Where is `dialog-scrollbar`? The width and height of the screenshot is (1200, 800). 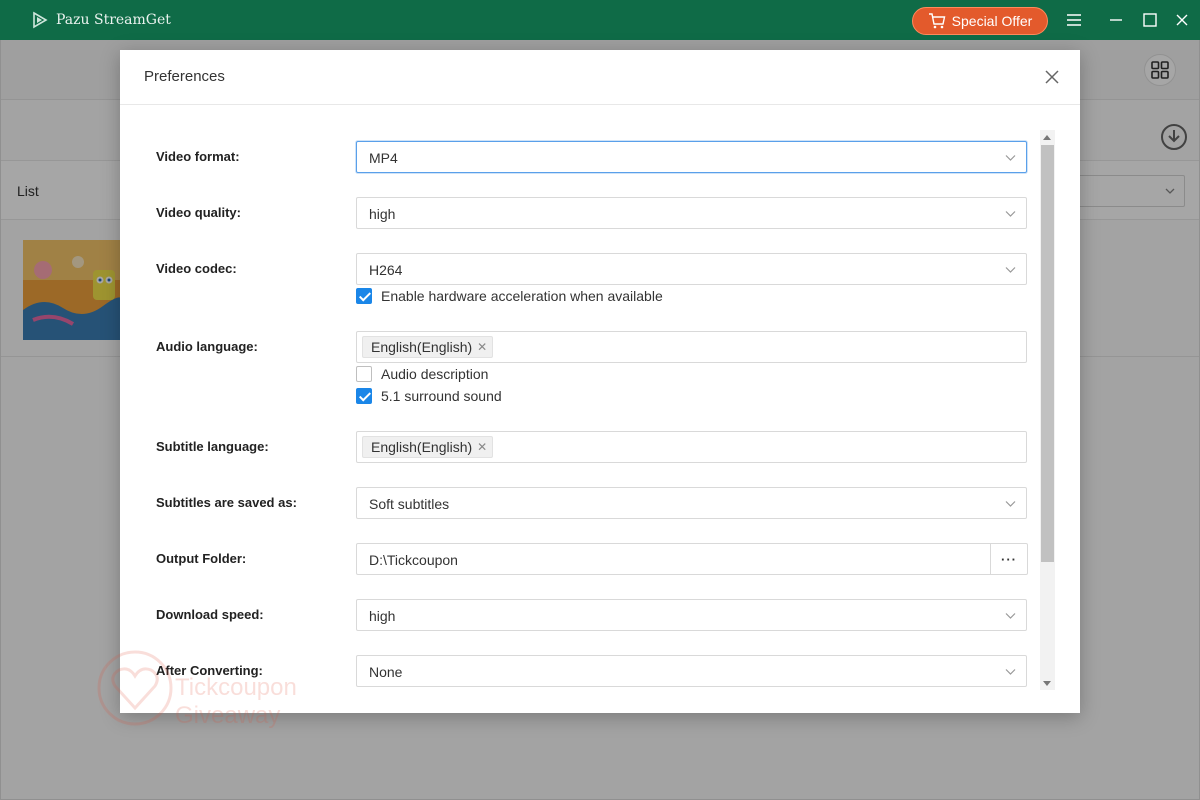
dialog-scrollbar is located at coordinates (1047, 410).